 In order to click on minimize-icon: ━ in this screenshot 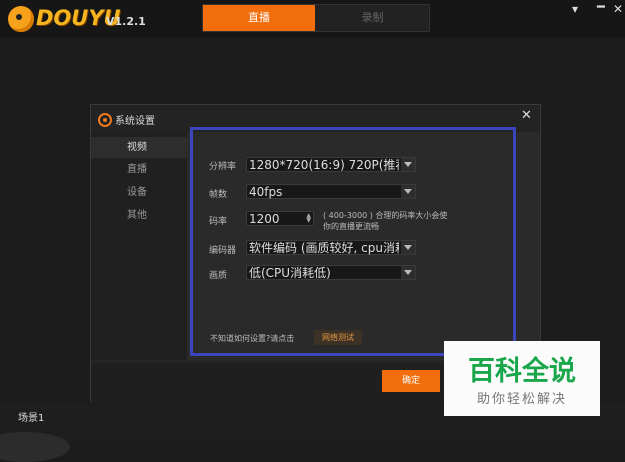, I will do `click(601, 7)`.